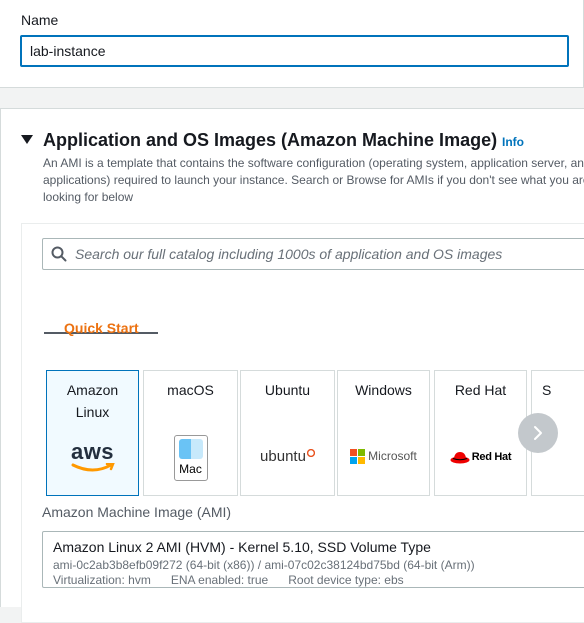  I want to click on os-card-red-hat: Red Hat Red Hat, so click(480, 433).